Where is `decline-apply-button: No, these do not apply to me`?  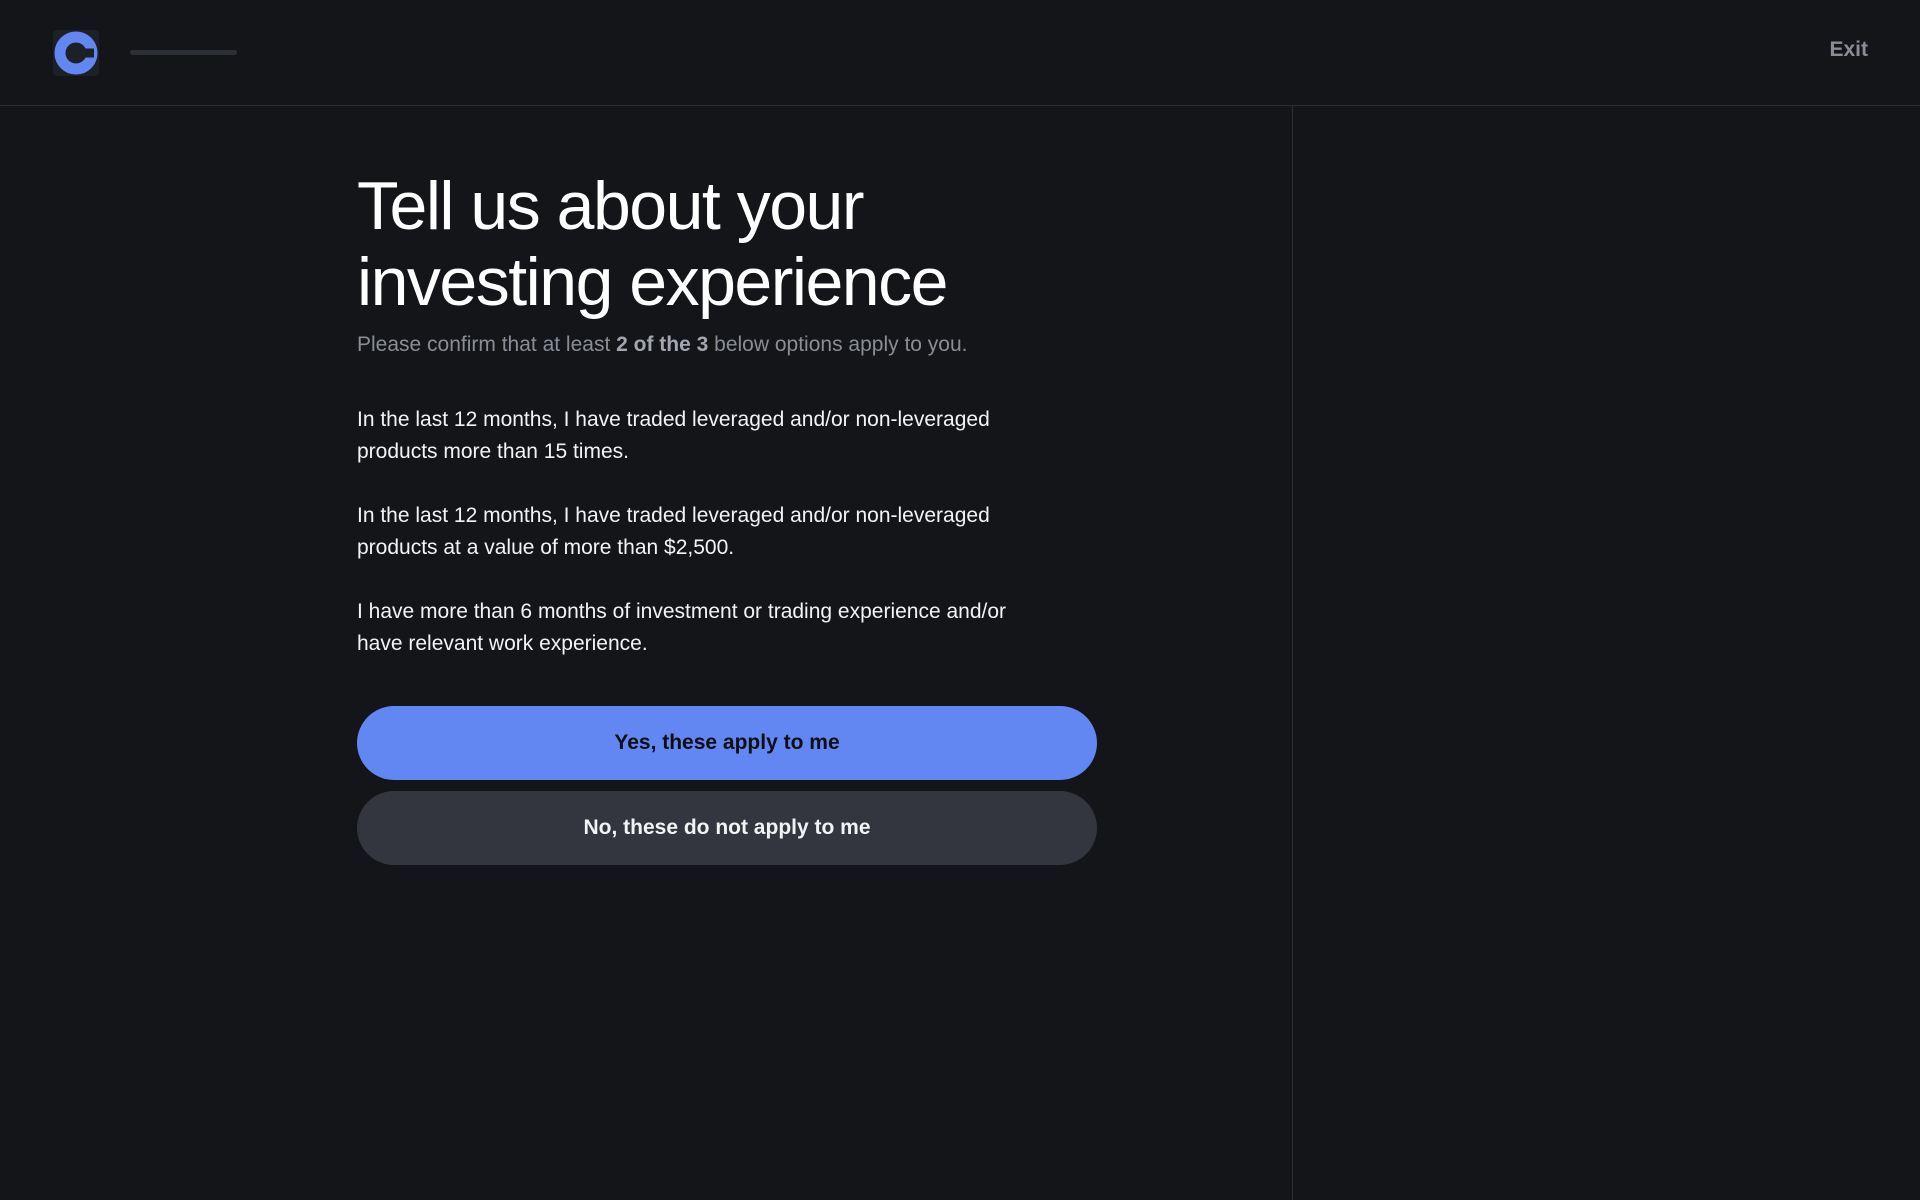 decline-apply-button: No, these do not apply to me is located at coordinates (727, 828).